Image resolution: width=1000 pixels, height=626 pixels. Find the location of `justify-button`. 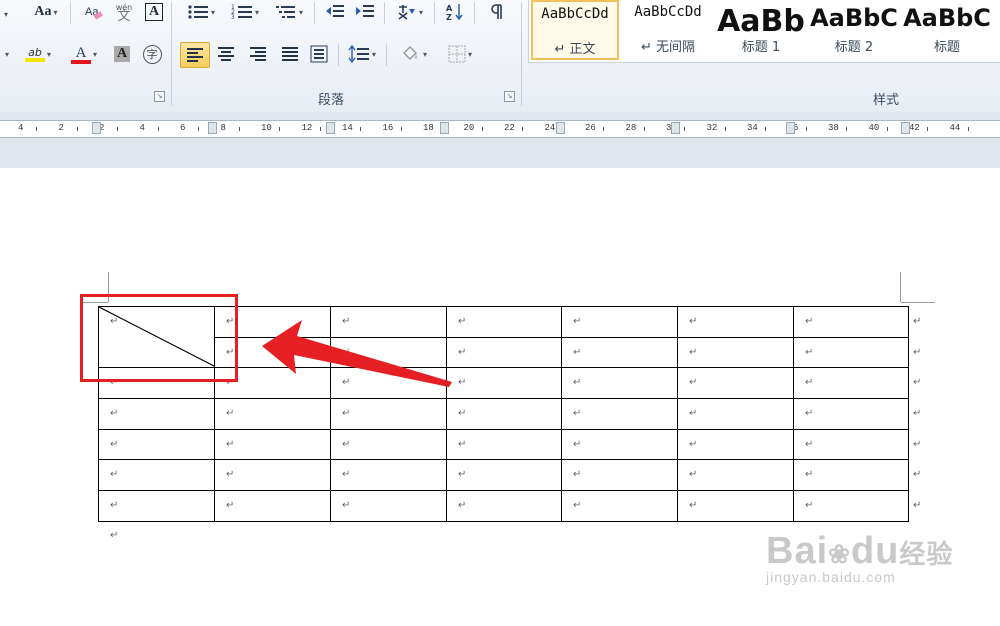

justify-button is located at coordinates (290, 54).